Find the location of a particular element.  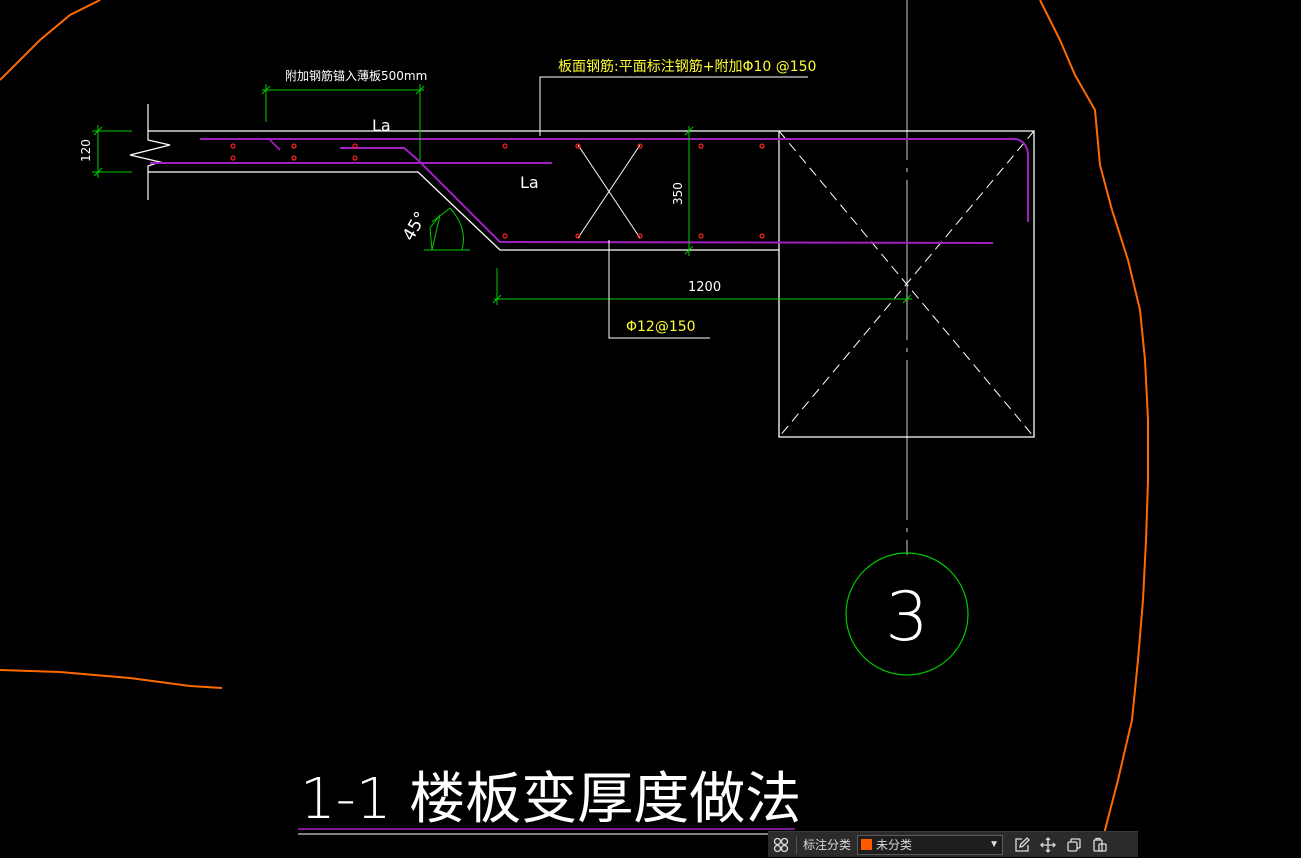

annotation-toolbar: 标注分类 未分类 ▼ is located at coordinates (953, 844).